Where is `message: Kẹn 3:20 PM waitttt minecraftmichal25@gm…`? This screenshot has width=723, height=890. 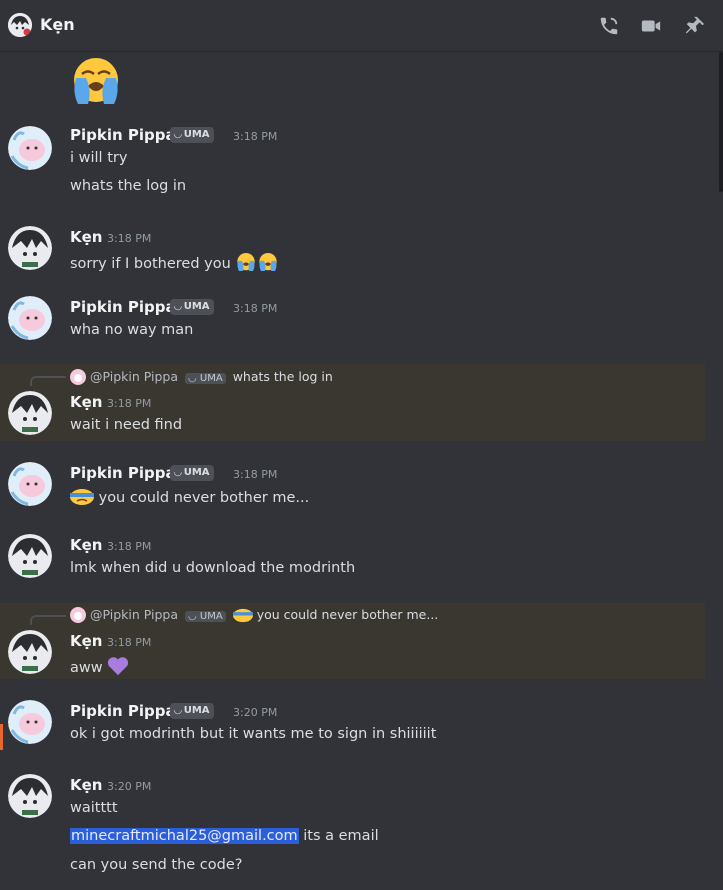 message: Kẹn 3:20 PM waitttt minecraftmichal25@gm… is located at coordinates (352, 828).